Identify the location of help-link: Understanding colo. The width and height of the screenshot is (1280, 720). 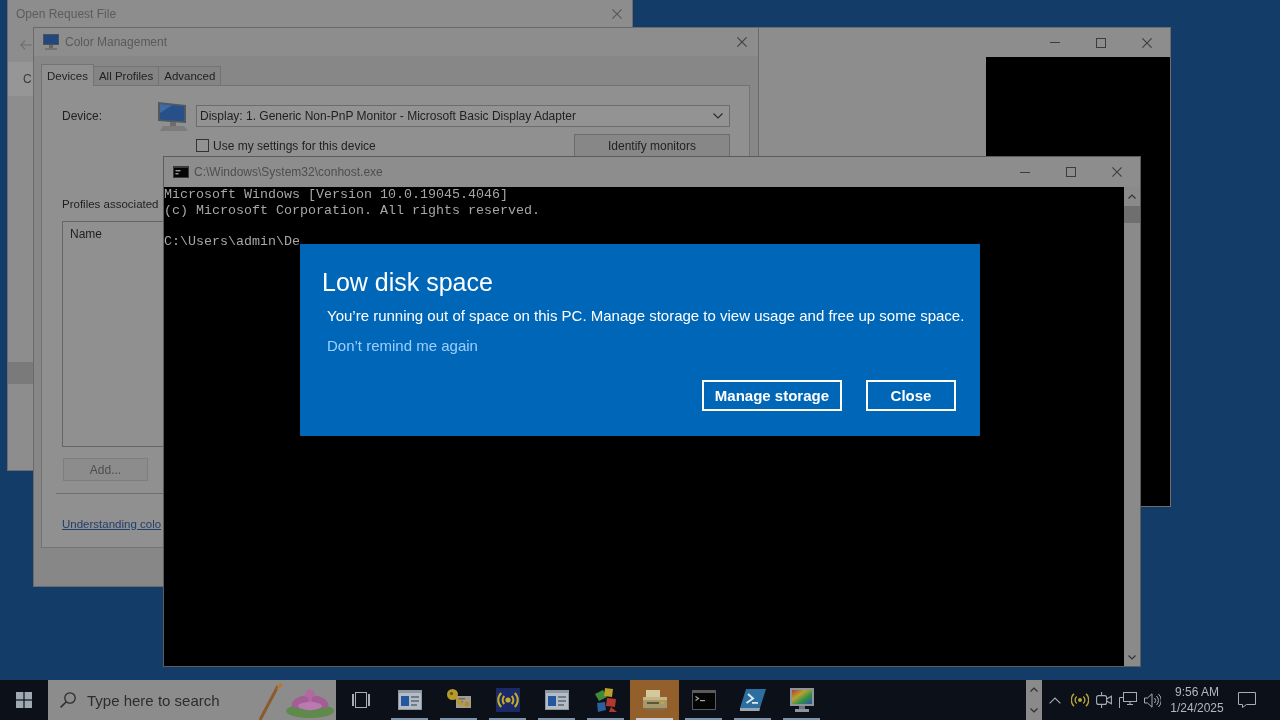
(112, 524).